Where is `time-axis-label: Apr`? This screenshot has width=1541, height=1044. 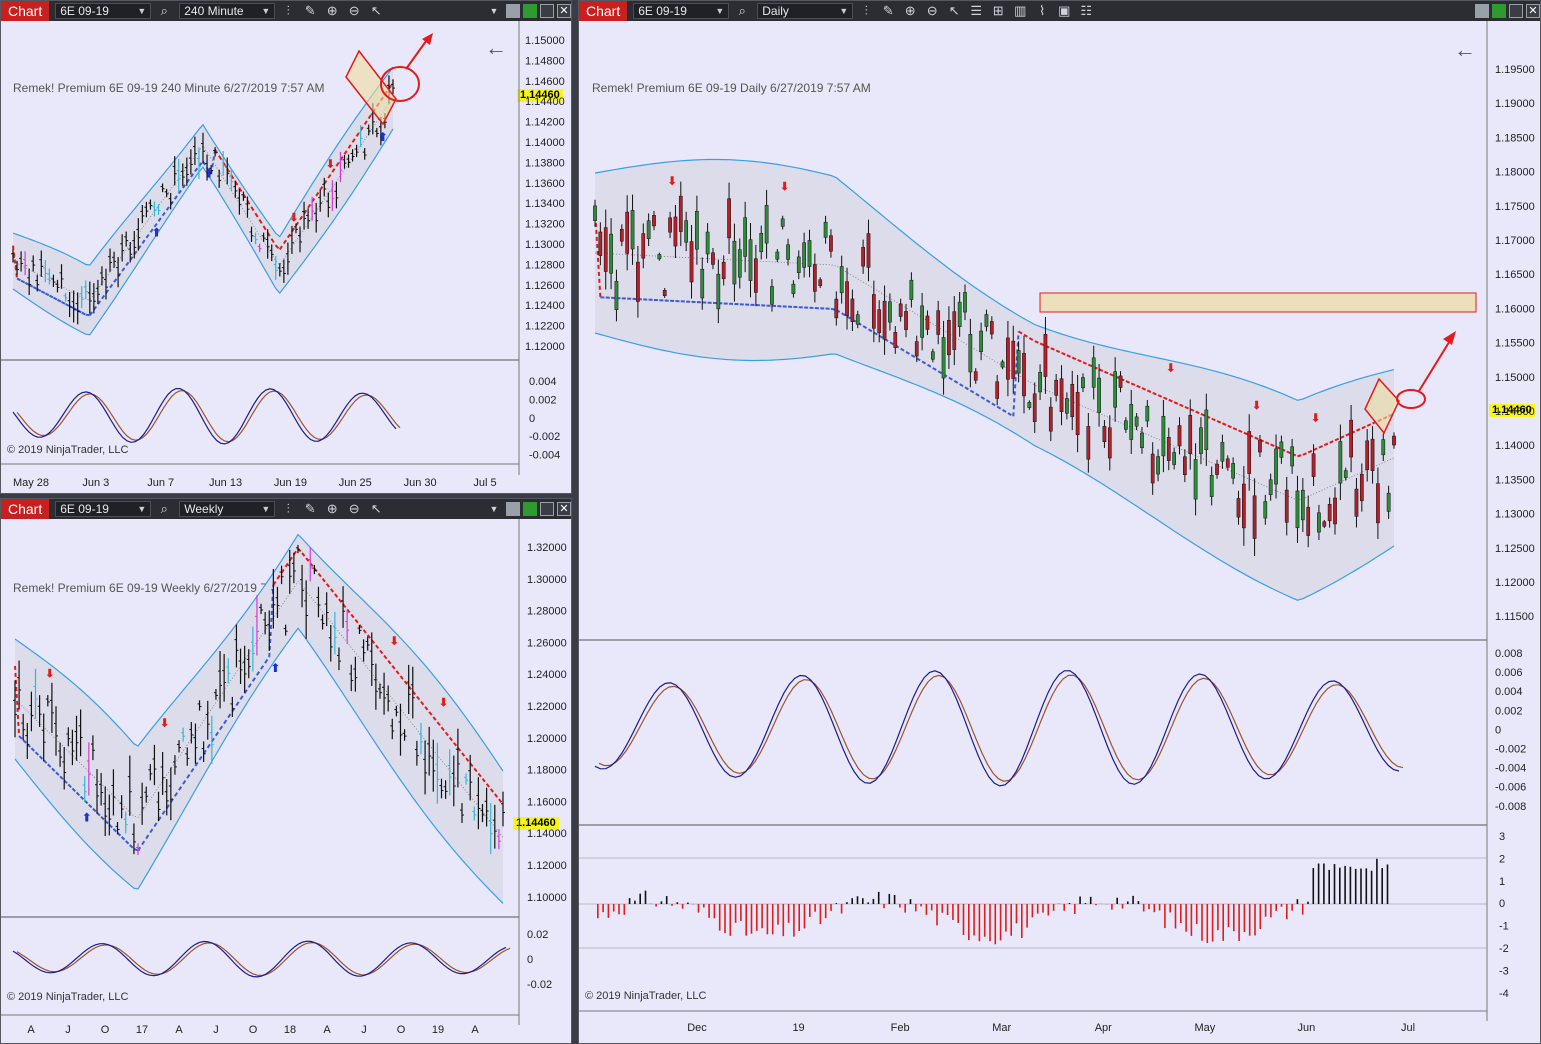
time-axis-label: Apr is located at coordinates (1103, 1028).